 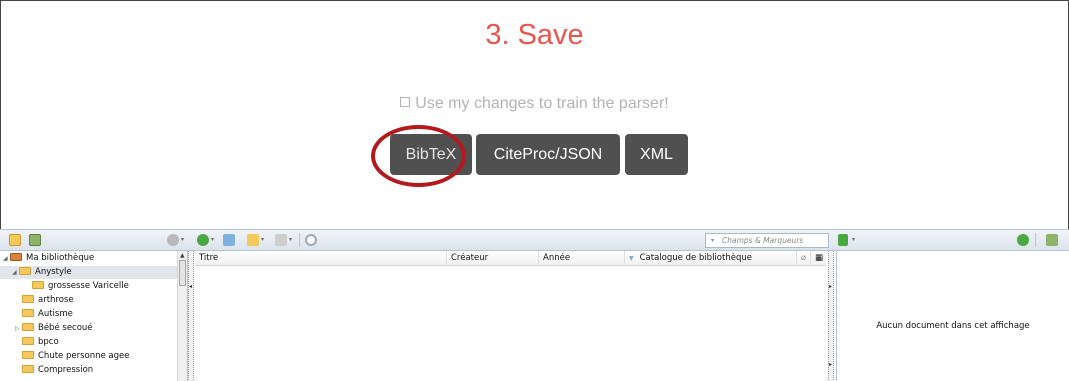 I want to click on train-parser-option: Use my changes to train the parser!, so click(x=534, y=104).